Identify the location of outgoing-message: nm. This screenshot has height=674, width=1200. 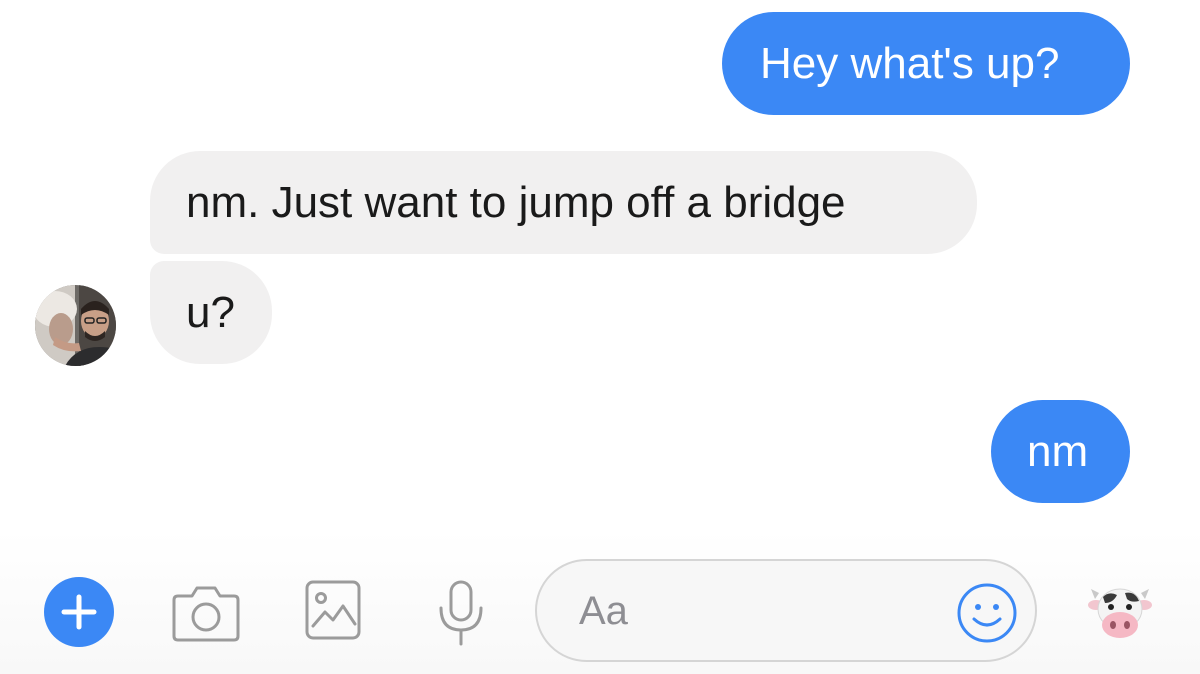
(1060, 451).